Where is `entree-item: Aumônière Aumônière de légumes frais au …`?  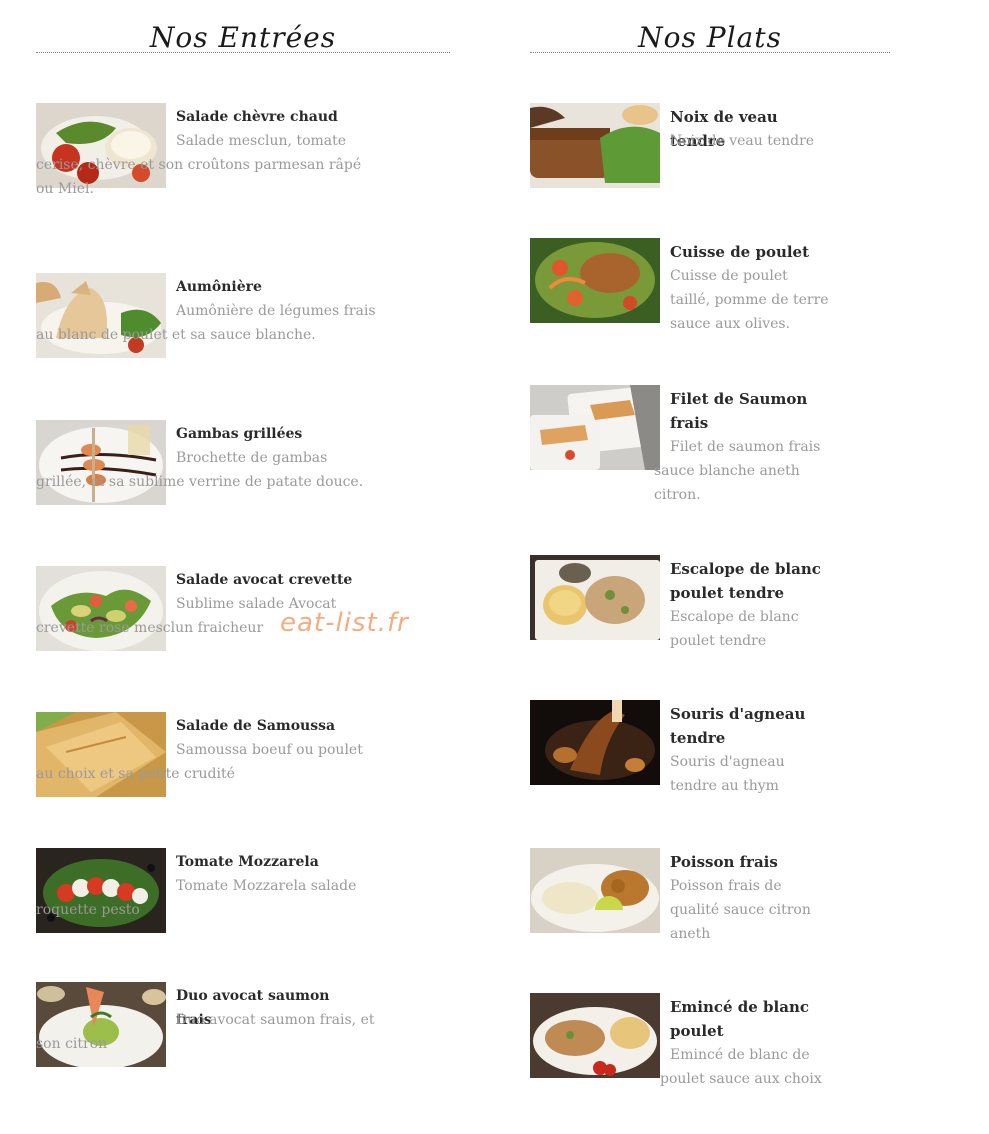
entree-item: Aumônière Aumônière de légumes frais au … is located at coordinates (206, 323).